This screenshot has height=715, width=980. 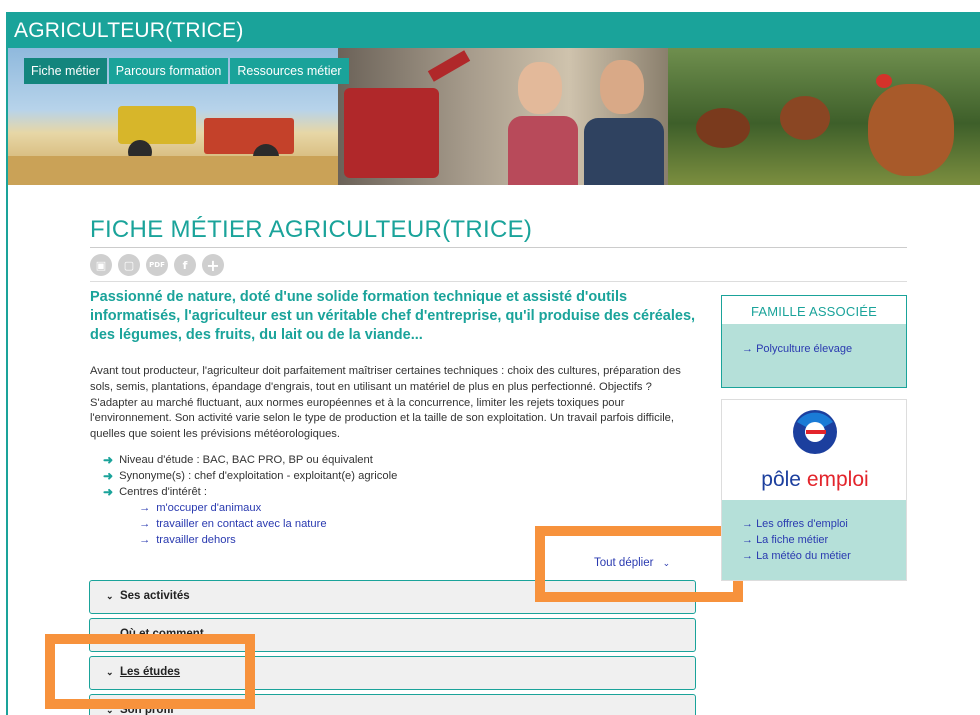 What do you see at coordinates (129, 30) in the screenshot?
I see `page-title: AGRICULTEUR(TRICE)` at bounding box center [129, 30].